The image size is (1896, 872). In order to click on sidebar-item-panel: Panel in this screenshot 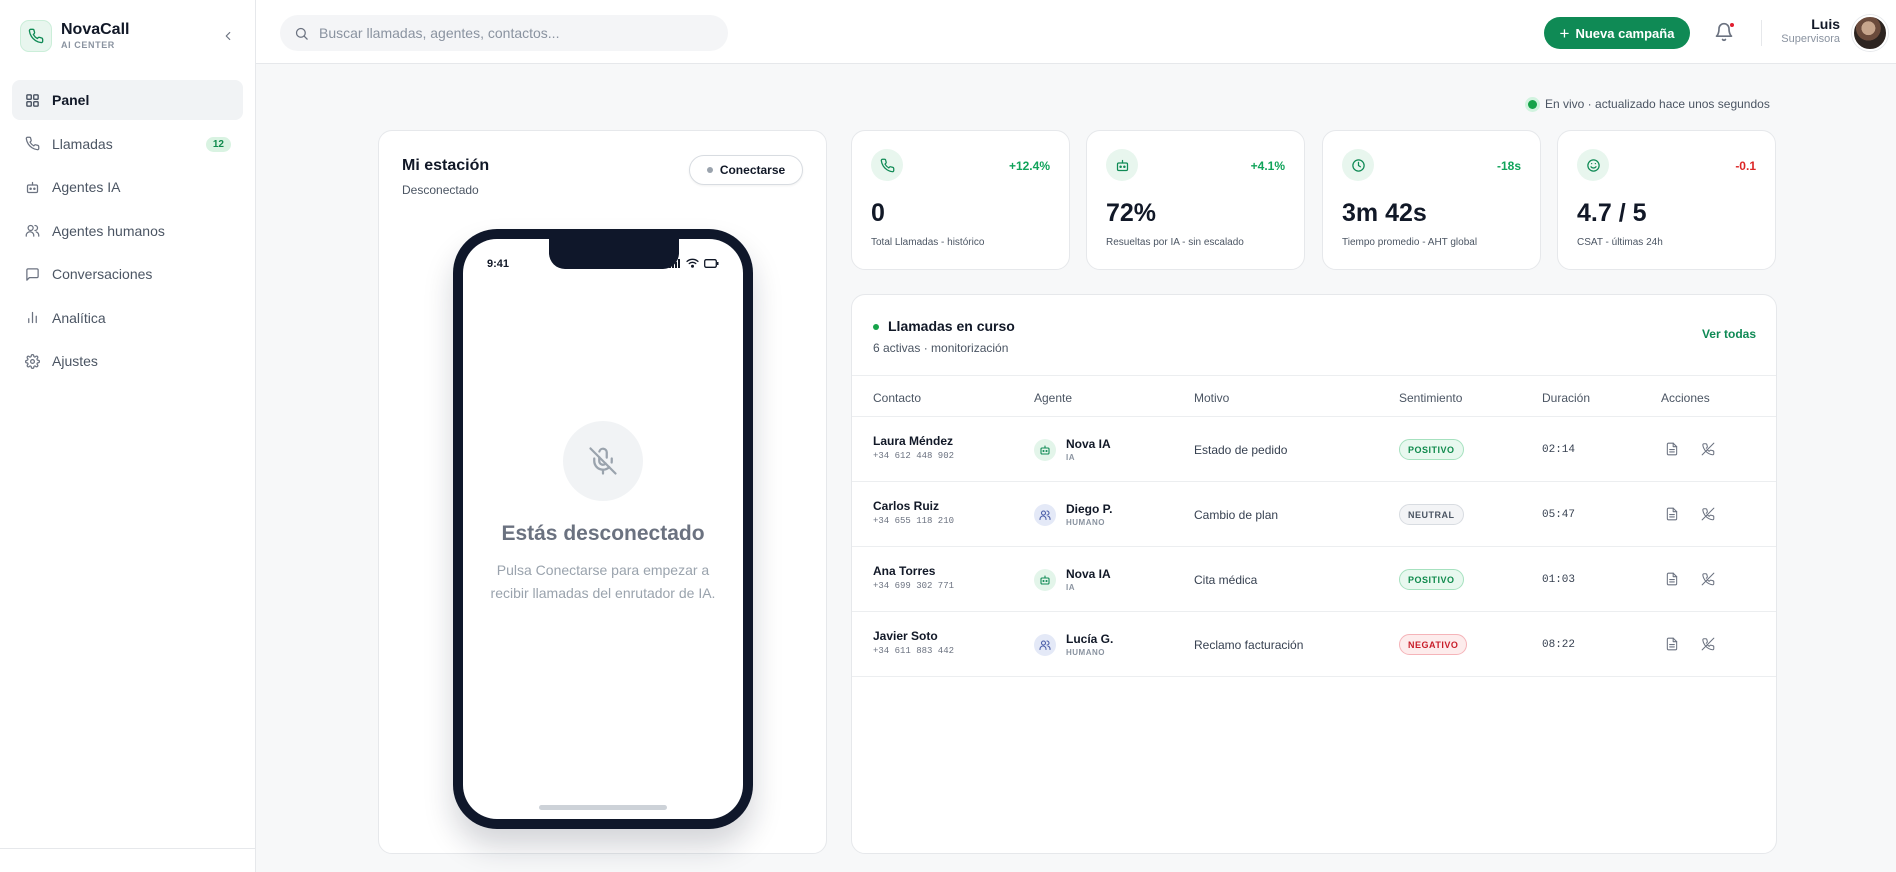, I will do `click(127, 100)`.